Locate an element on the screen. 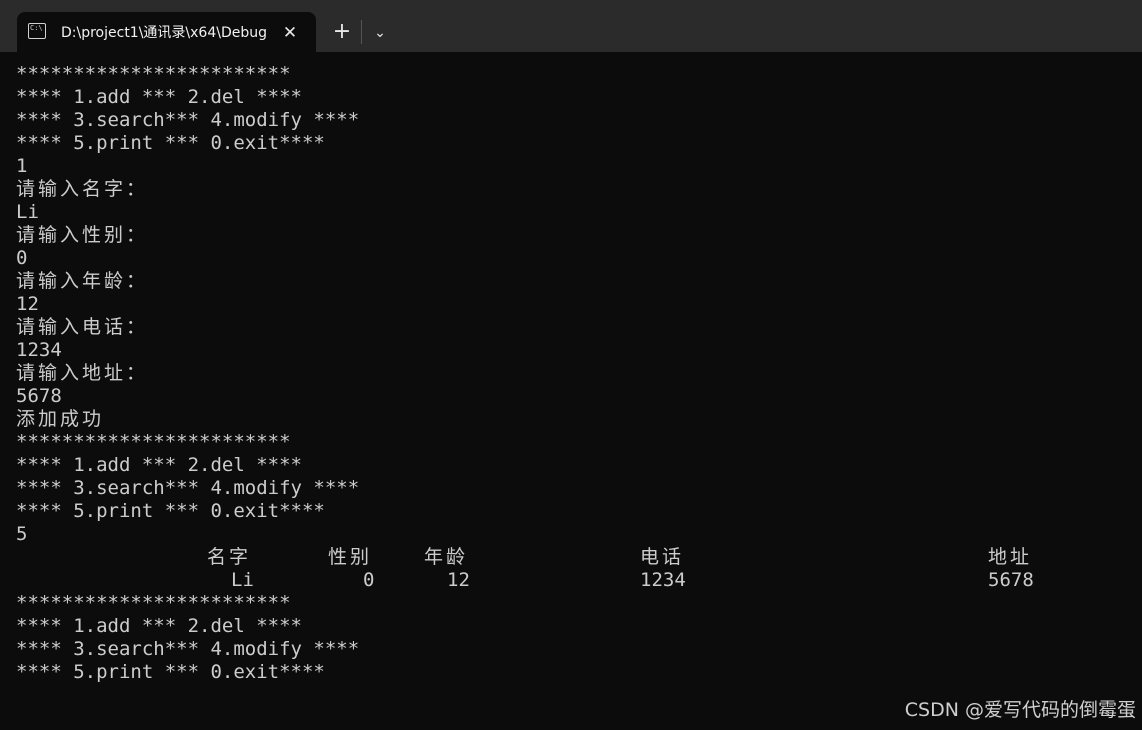 The width and height of the screenshot is (1142, 730). close-tab-icon: ✕ is located at coordinates (290, 33).